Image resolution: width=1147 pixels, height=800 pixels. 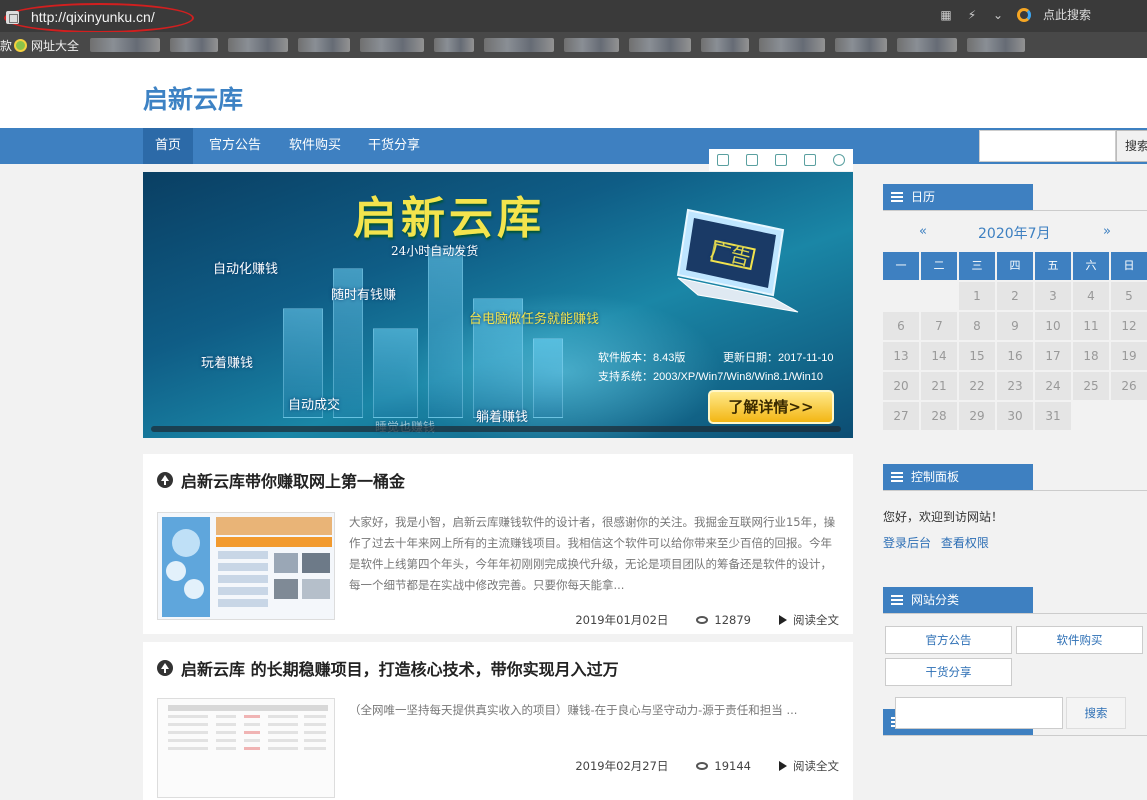 What do you see at coordinates (771, 407) in the screenshot?
I see `learn-more-button: 了解详情>>` at bounding box center [771, 407].